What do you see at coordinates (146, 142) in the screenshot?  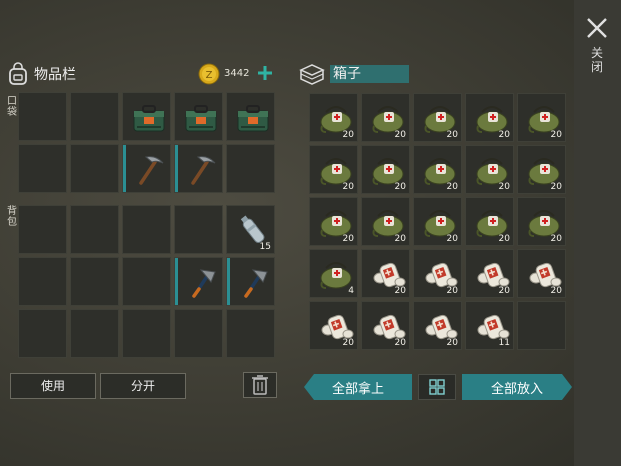 I see `pocket-grid` at bounding box center [146, 142].